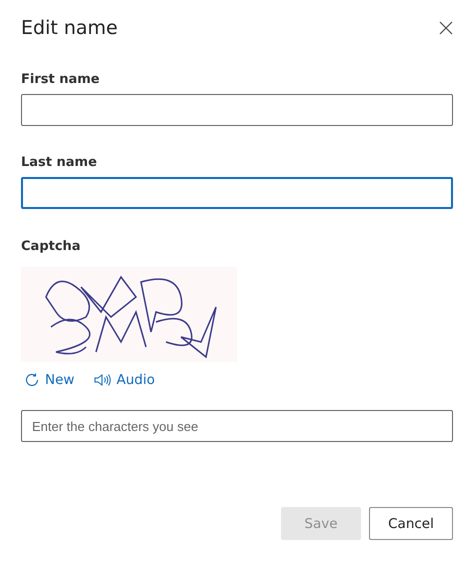 This screenshot has width=473, height=561. What do you see at coordinates (32, 380) in the screenshot?
I see `refresh-icon` at bounding box center [32, 380].